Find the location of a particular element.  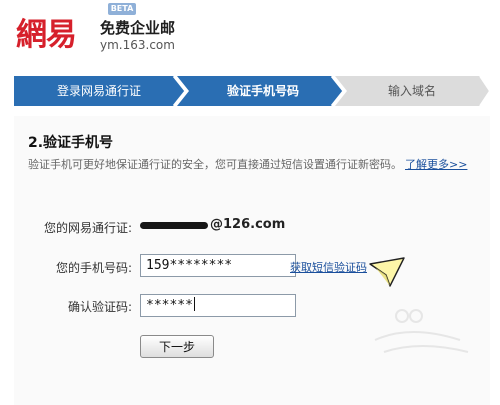

step-progress-bar: 登录网易通行证 验证手机号码 输入域名 is located at coordinates (252, 91).